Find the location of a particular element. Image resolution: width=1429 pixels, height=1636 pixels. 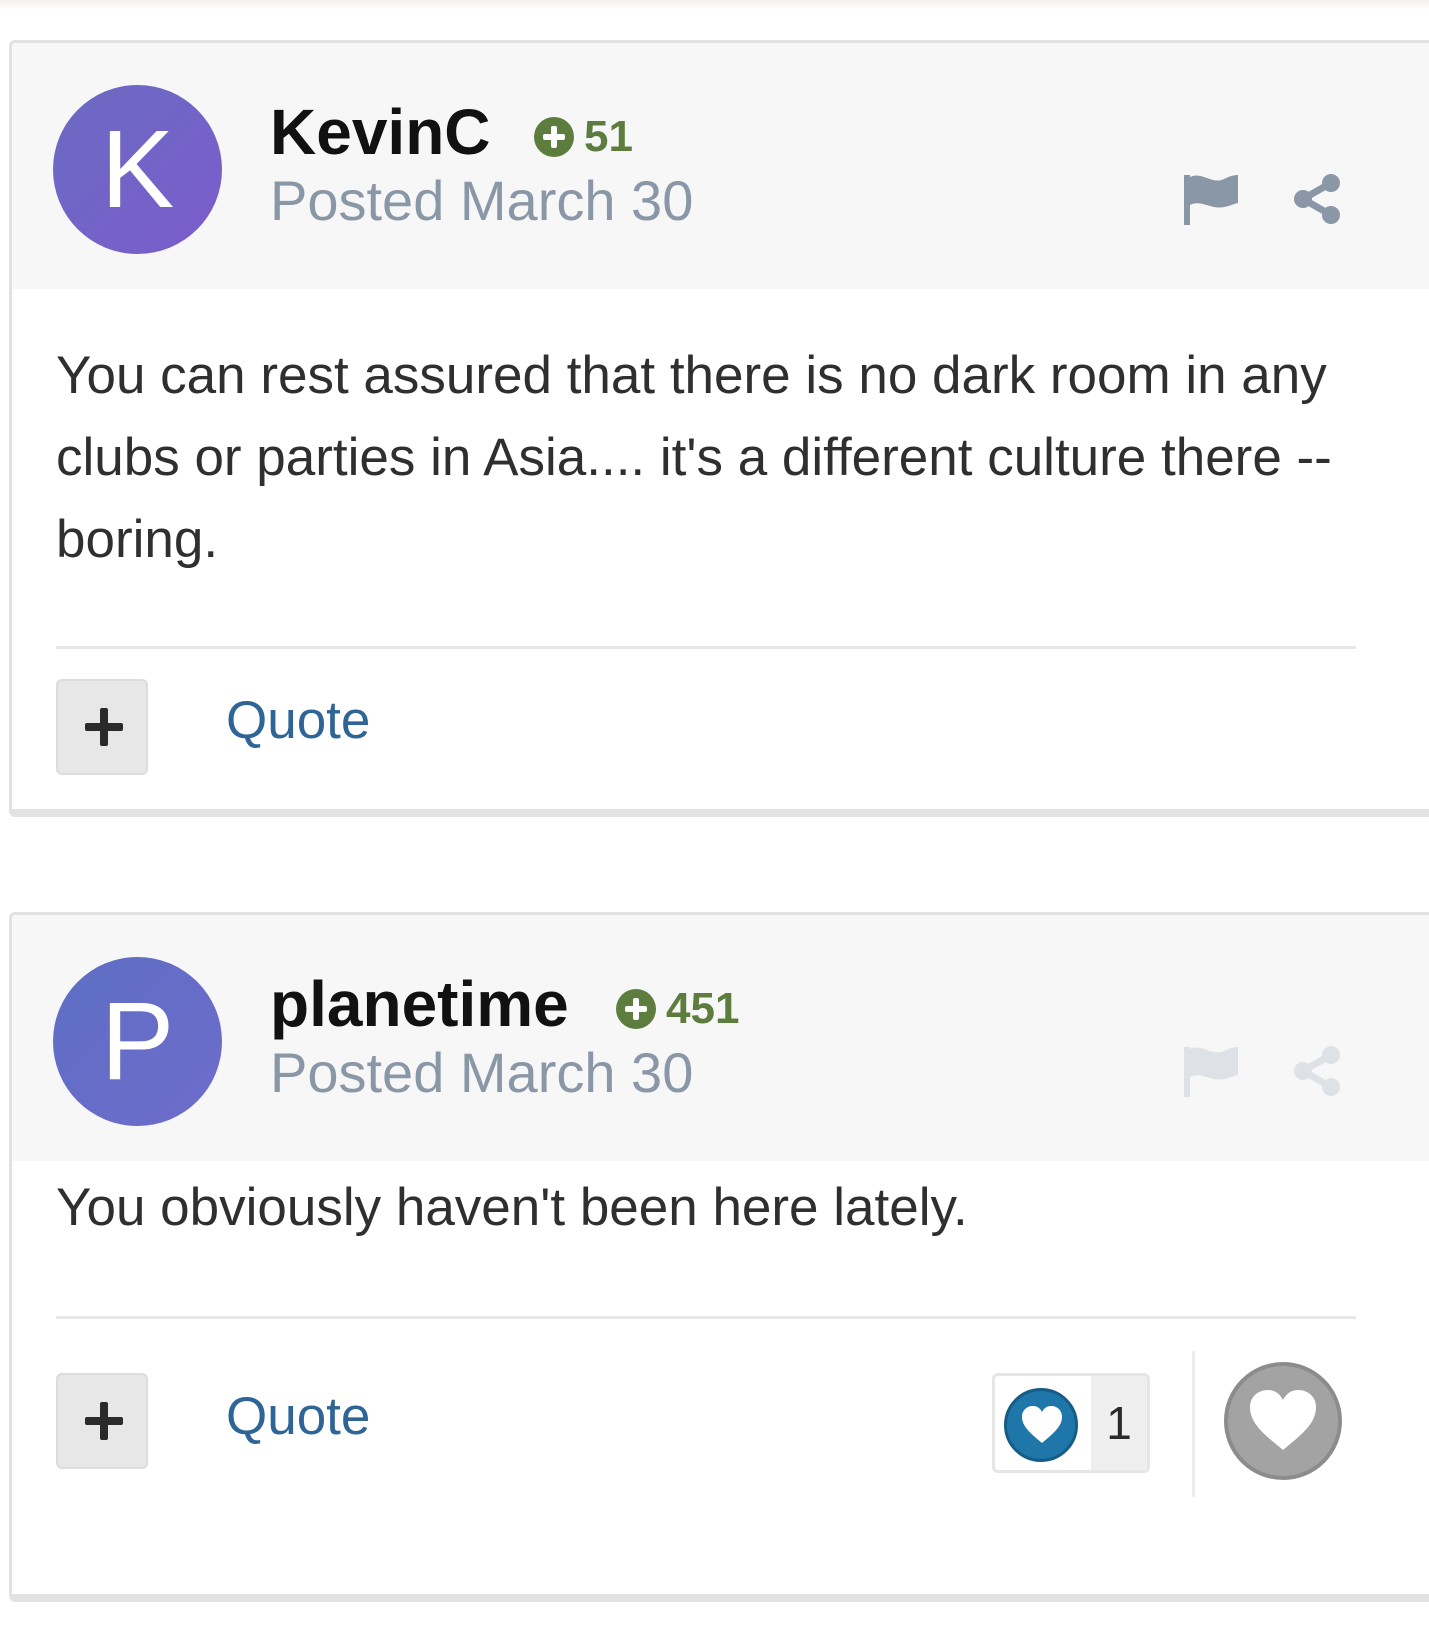

avatar: P is located at coordinates (137, 1041).